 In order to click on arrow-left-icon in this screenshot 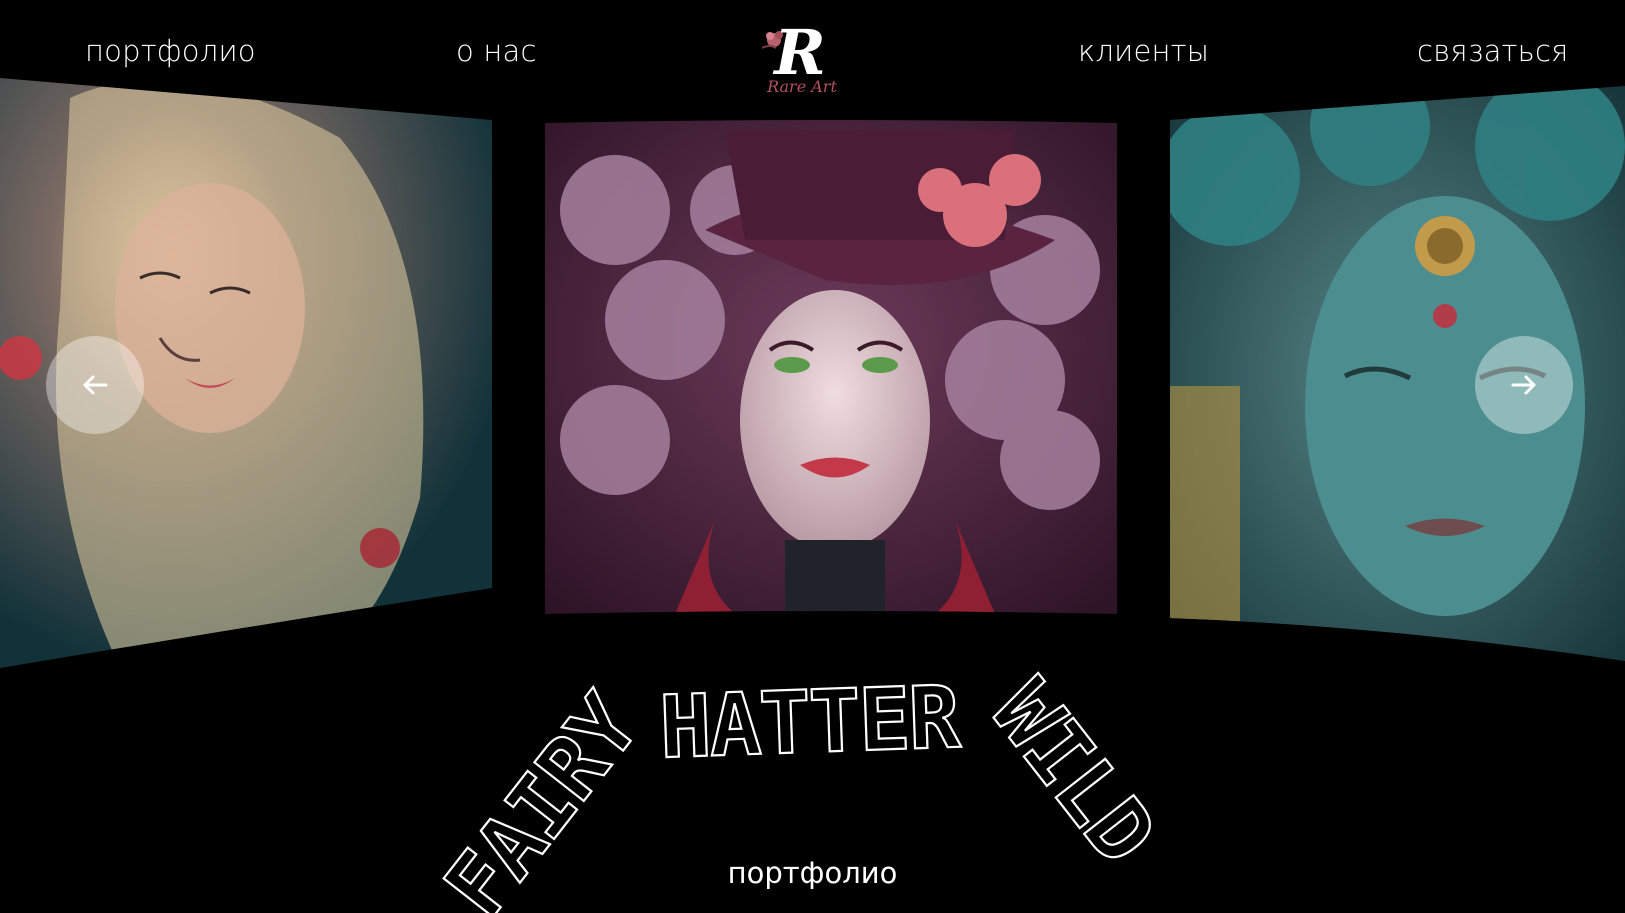, I will do `click(95, 385)`.